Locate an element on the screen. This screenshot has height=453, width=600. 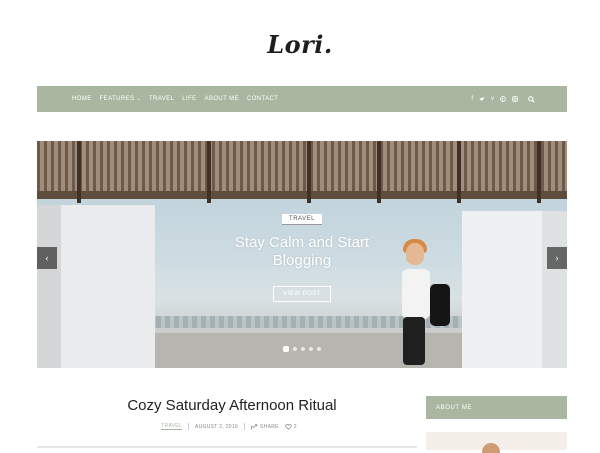
nav-item-contact: CONTACT is located at coordinates (262, 99).